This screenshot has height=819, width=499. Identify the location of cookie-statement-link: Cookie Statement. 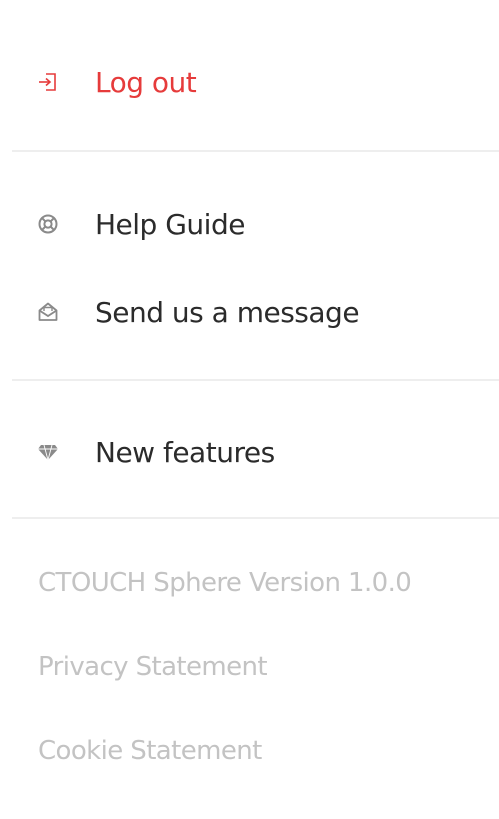
(150, 751).